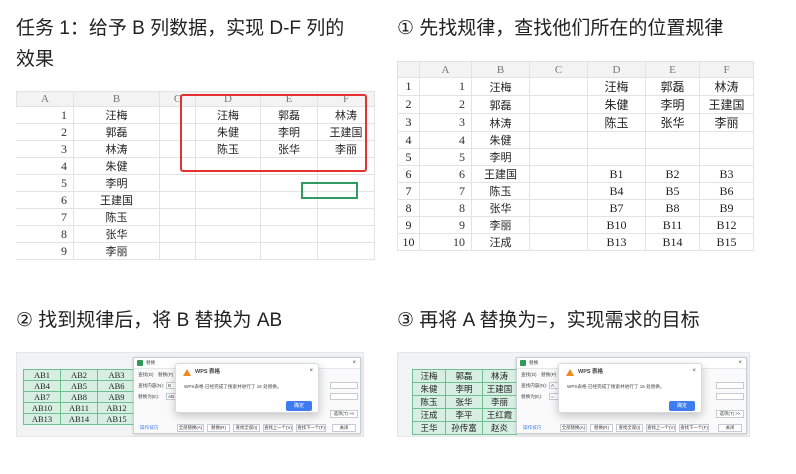 Image resolution: width=796 pixels, height=474 pixels. I want to click on grid-cell: AB8, so click(79, 397).